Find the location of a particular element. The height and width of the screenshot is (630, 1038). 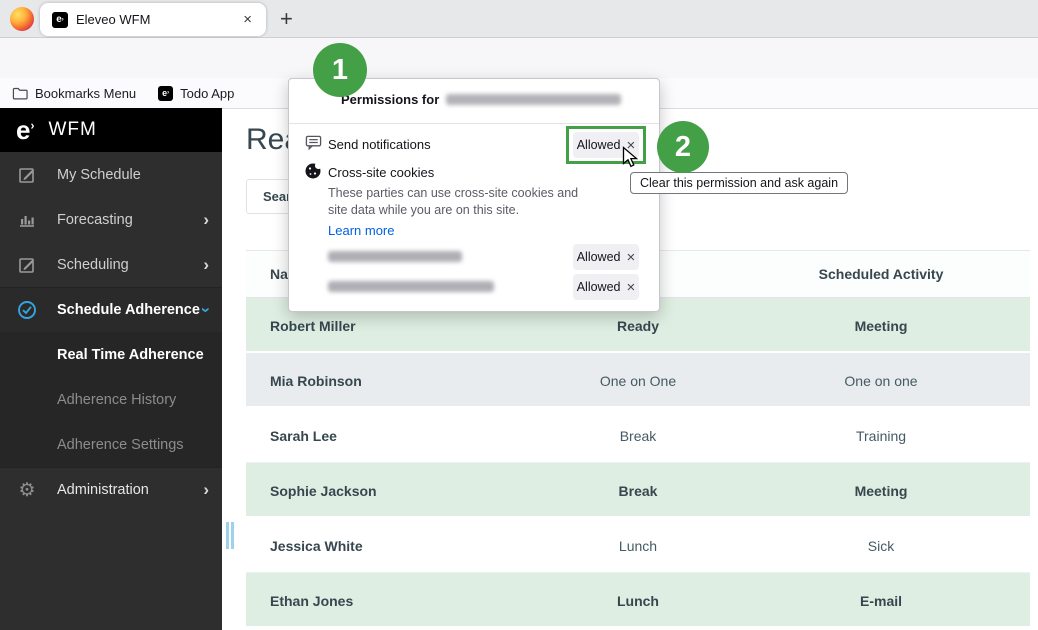

sidebar-item-adherence-settings: Adherence Settings is located at coordinates (111, 444).